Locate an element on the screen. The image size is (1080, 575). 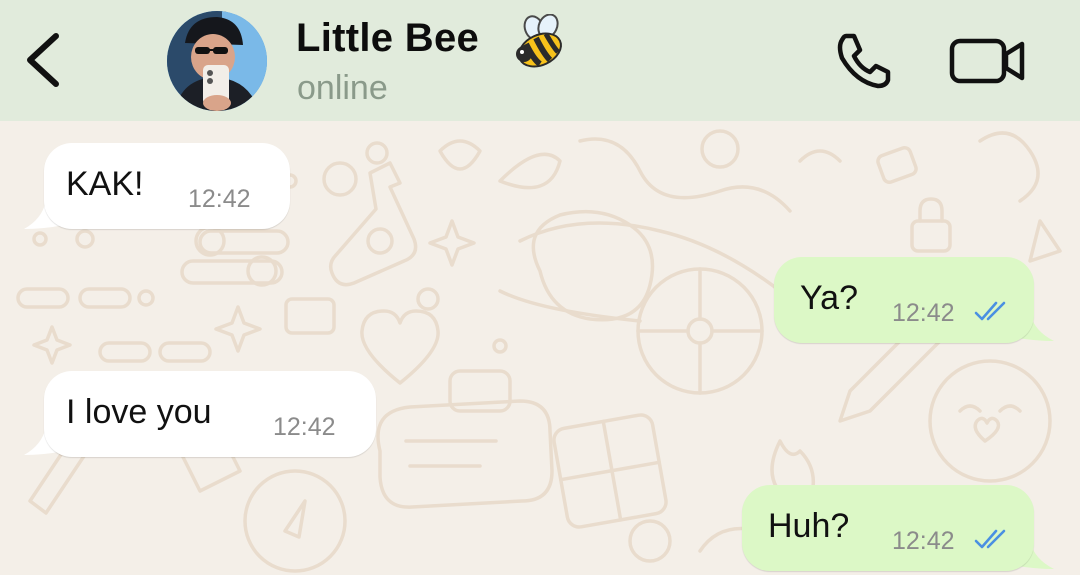
outgoing-message-bubble: Huh? 12:42 is located at coordinates (888, 528).